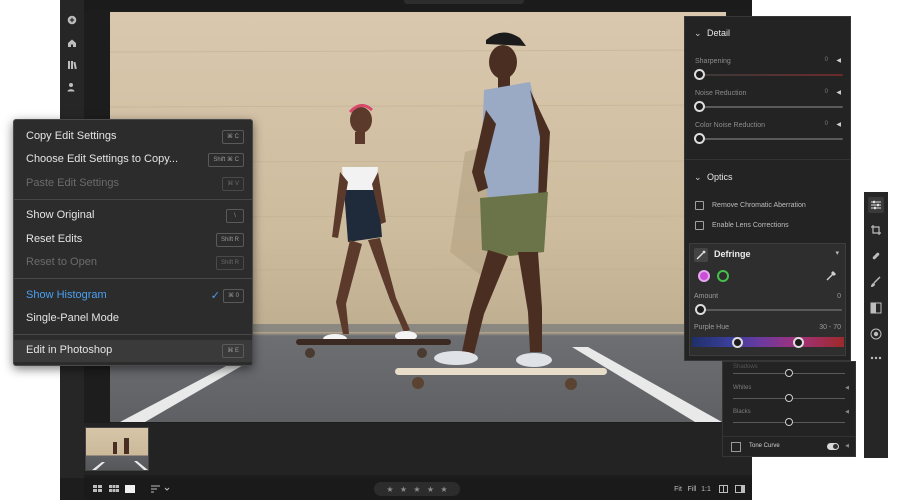  What do you see at coordinates (233, 351) in the screenshot?
I see `shortcut-badge: ⌘ E` at bounding box center [233, 351].